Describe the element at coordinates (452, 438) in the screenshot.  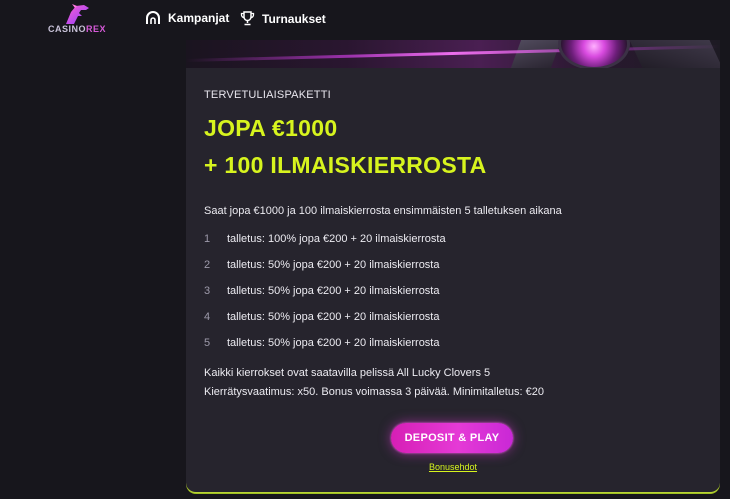
I see `deposit-and-play-button: DEPOSIT & PLAY` at that location.